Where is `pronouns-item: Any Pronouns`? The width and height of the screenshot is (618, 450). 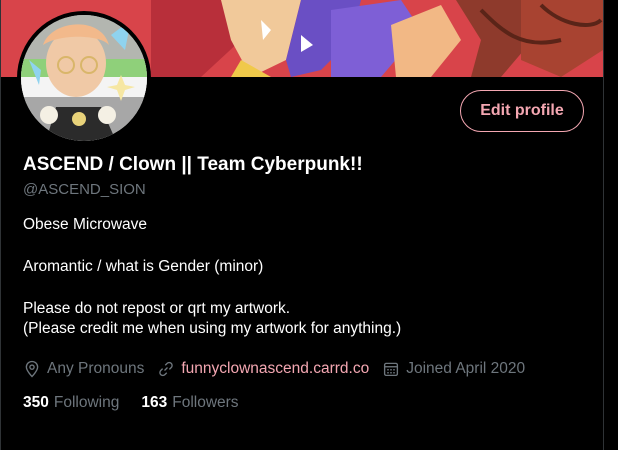
pronouns-item: Any Pronouns is located at coordinates (83, 369).